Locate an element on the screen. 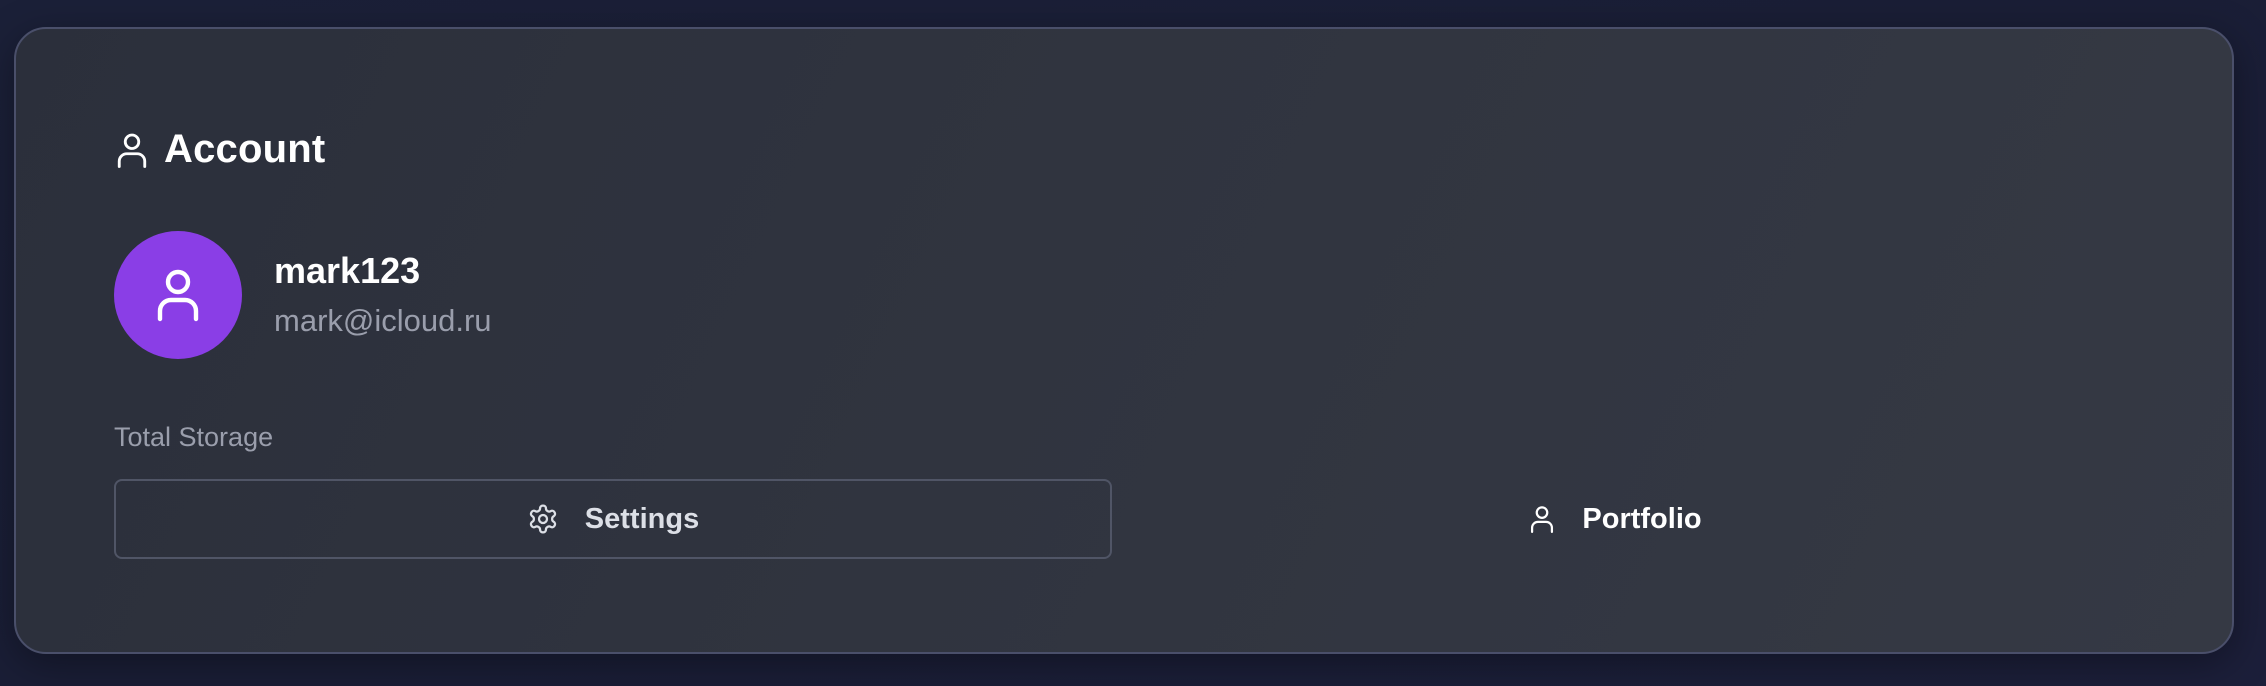 This screenshot has width=2266, height=686. account-actions: Settings Portfolio is located at coordinates (1114, 519).